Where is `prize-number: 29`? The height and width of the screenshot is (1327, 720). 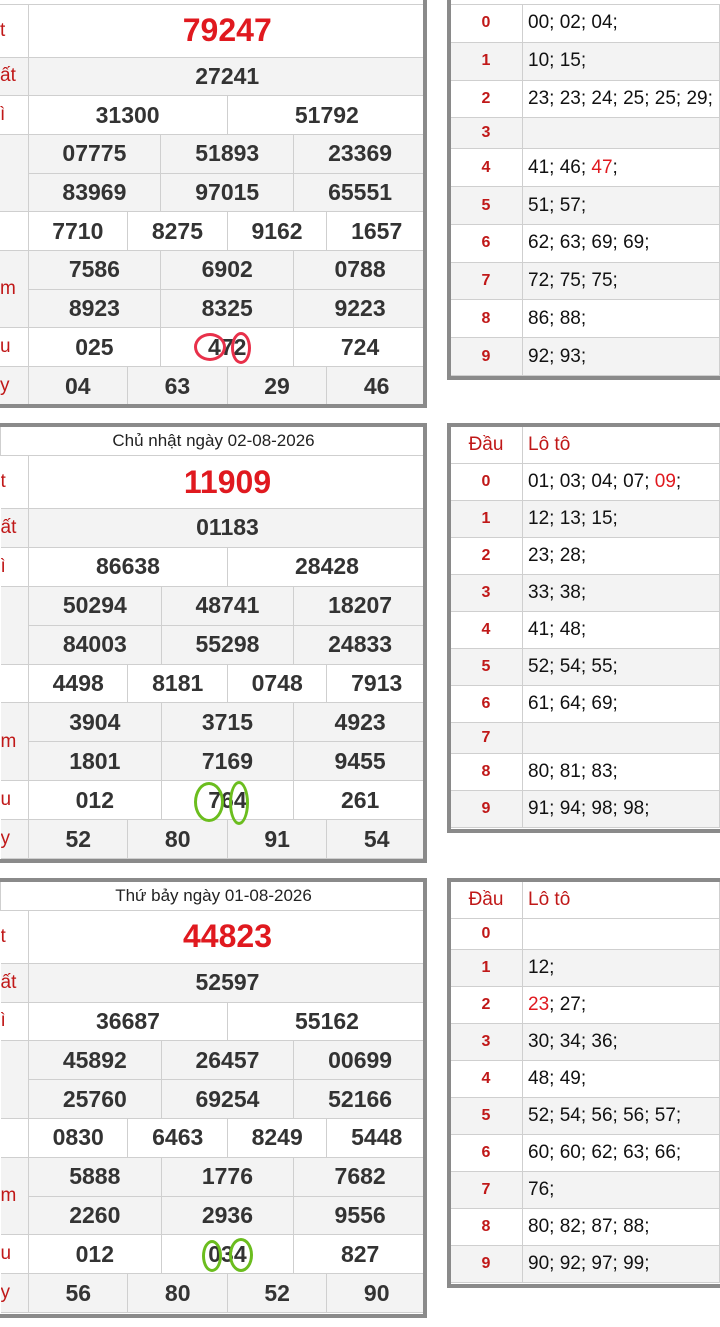 prize-number: 29 is located at coordinates (277, 386).